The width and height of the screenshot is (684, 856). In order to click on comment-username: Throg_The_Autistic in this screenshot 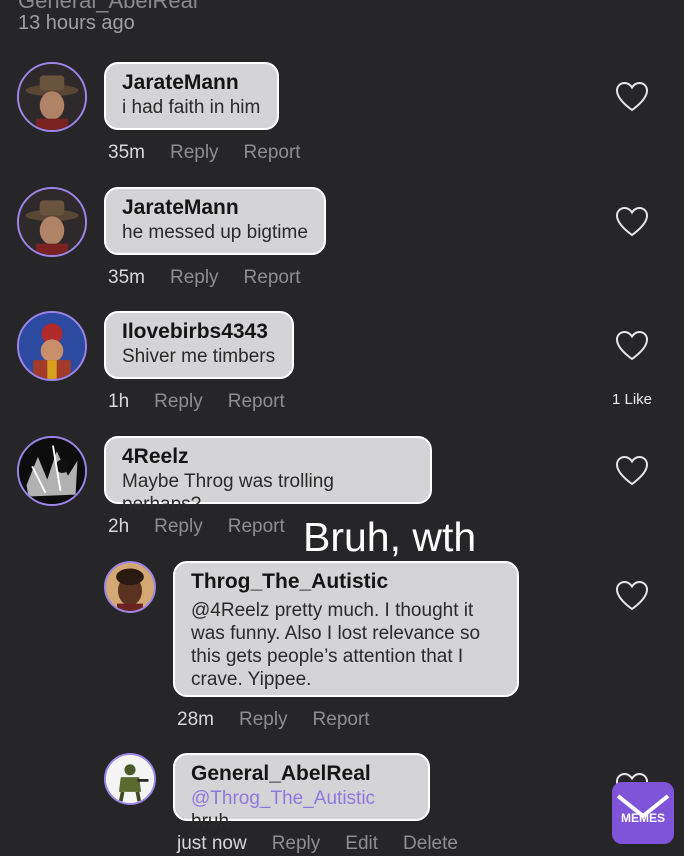, I will do `click(346, 582)`.